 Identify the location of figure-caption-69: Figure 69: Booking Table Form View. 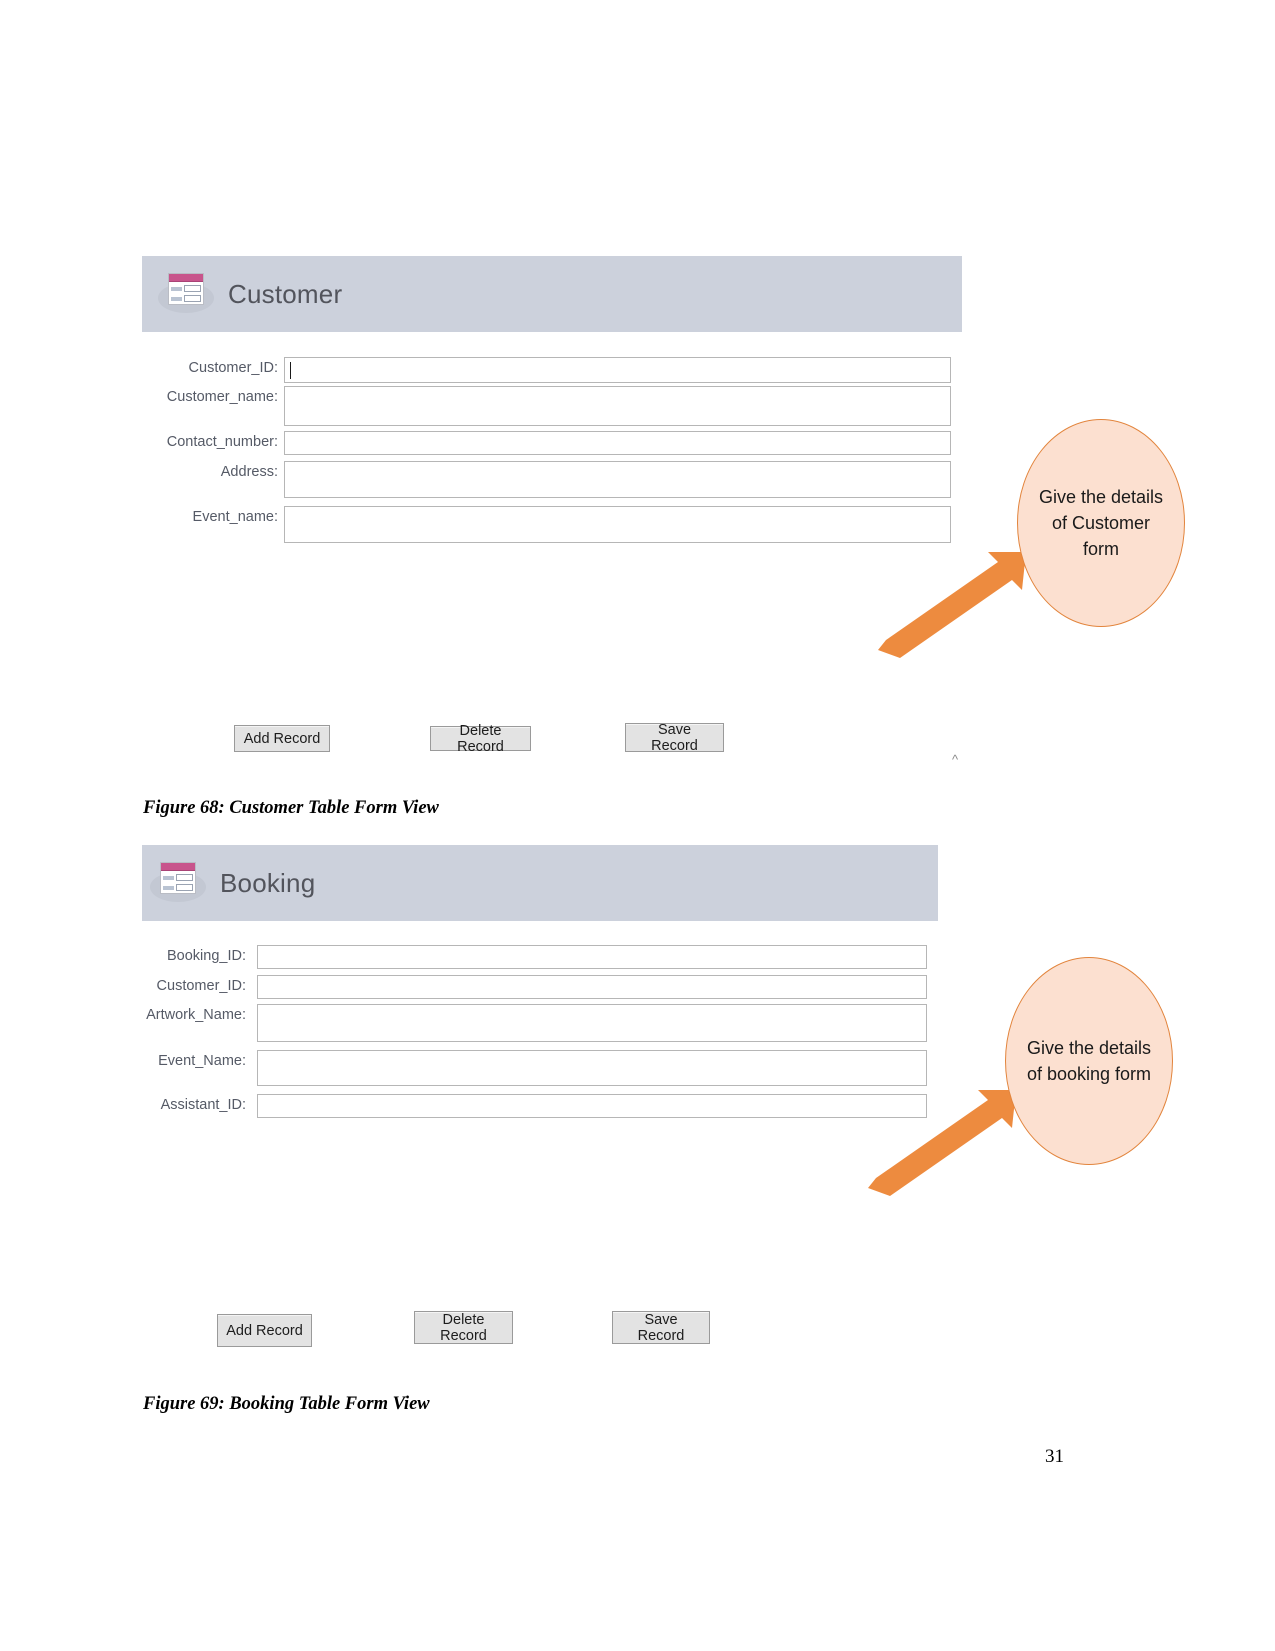
(286, 1404).